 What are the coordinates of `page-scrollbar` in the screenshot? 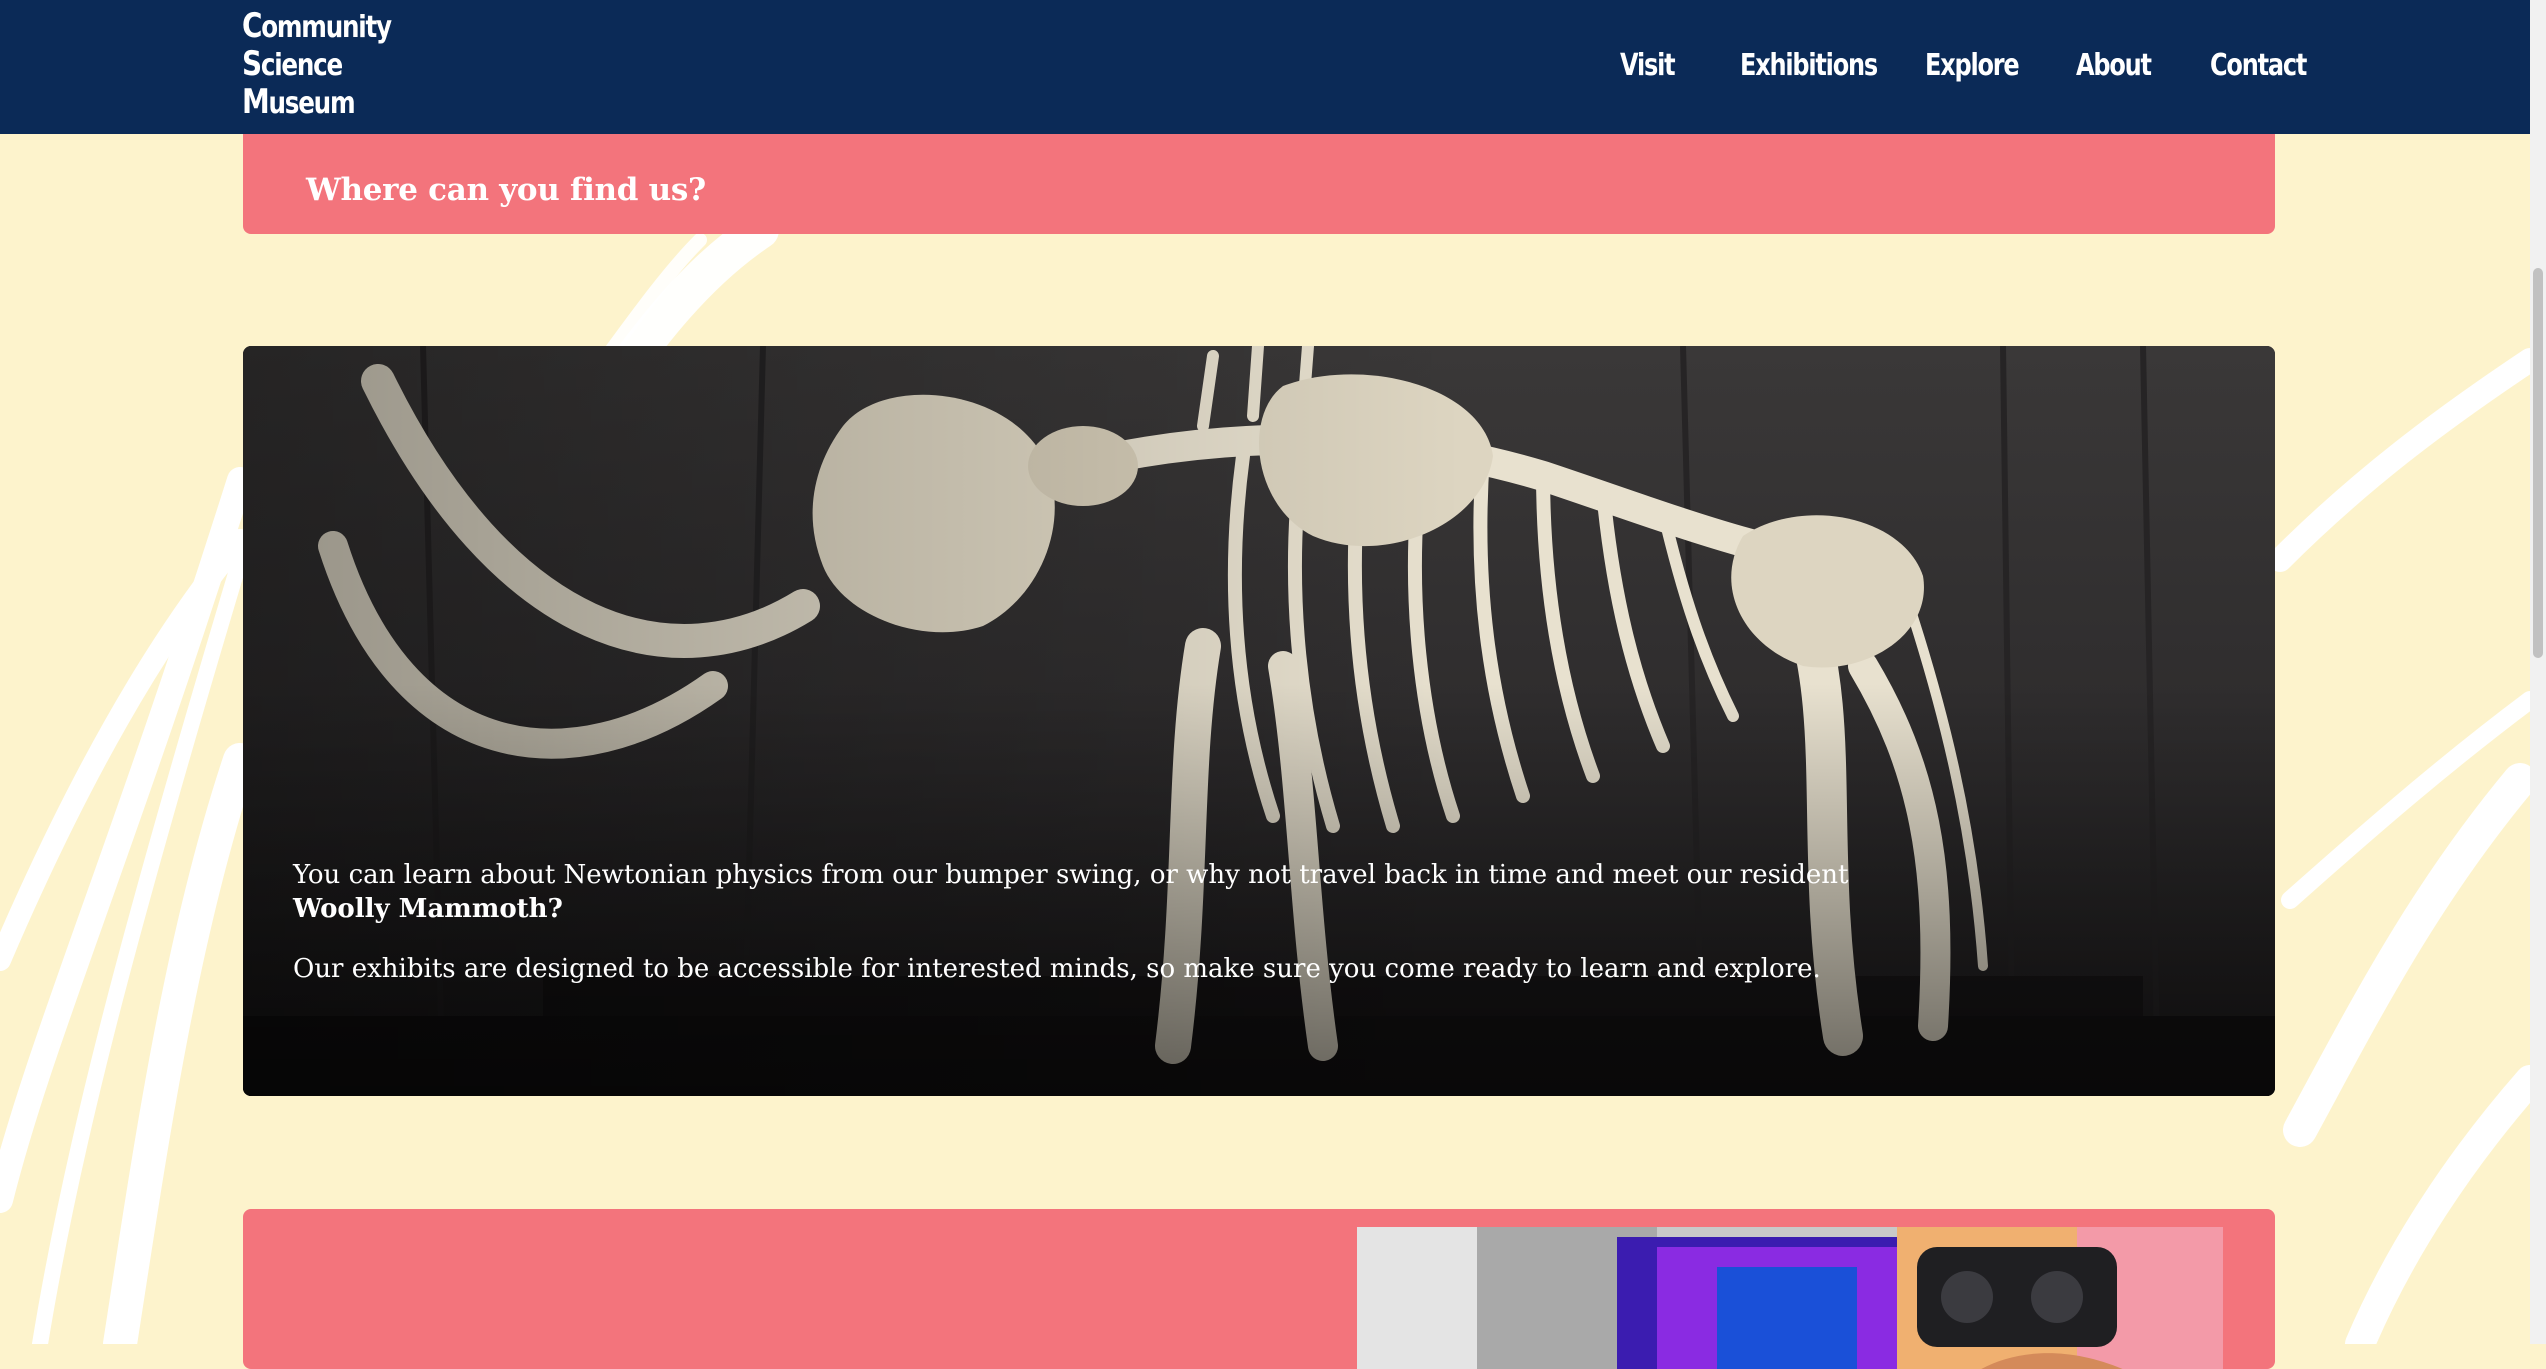 It's located at (2538, 672).